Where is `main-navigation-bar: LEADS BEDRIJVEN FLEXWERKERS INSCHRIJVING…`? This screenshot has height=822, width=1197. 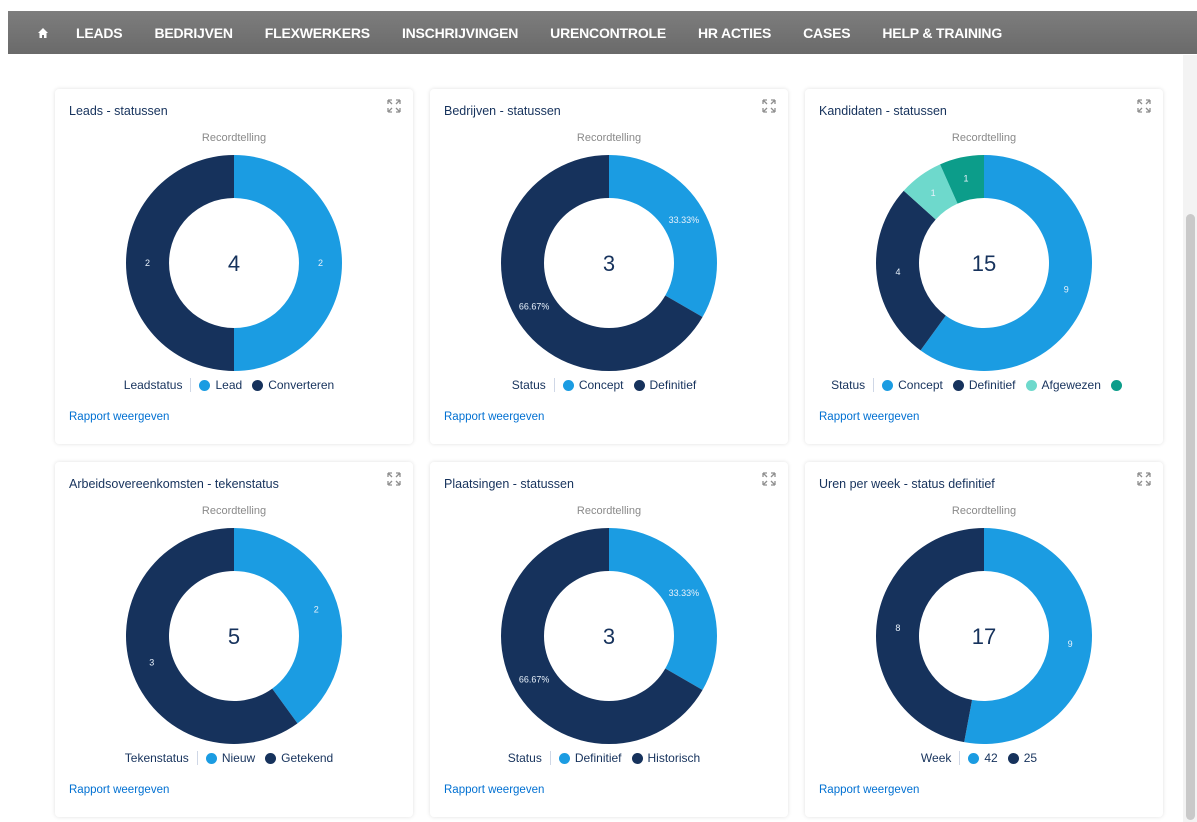 main-navigation-bar: LEADS BEDRIJVEN FLEXWERKERS INSCHRIJVING… is located at coordinates (602, 32).